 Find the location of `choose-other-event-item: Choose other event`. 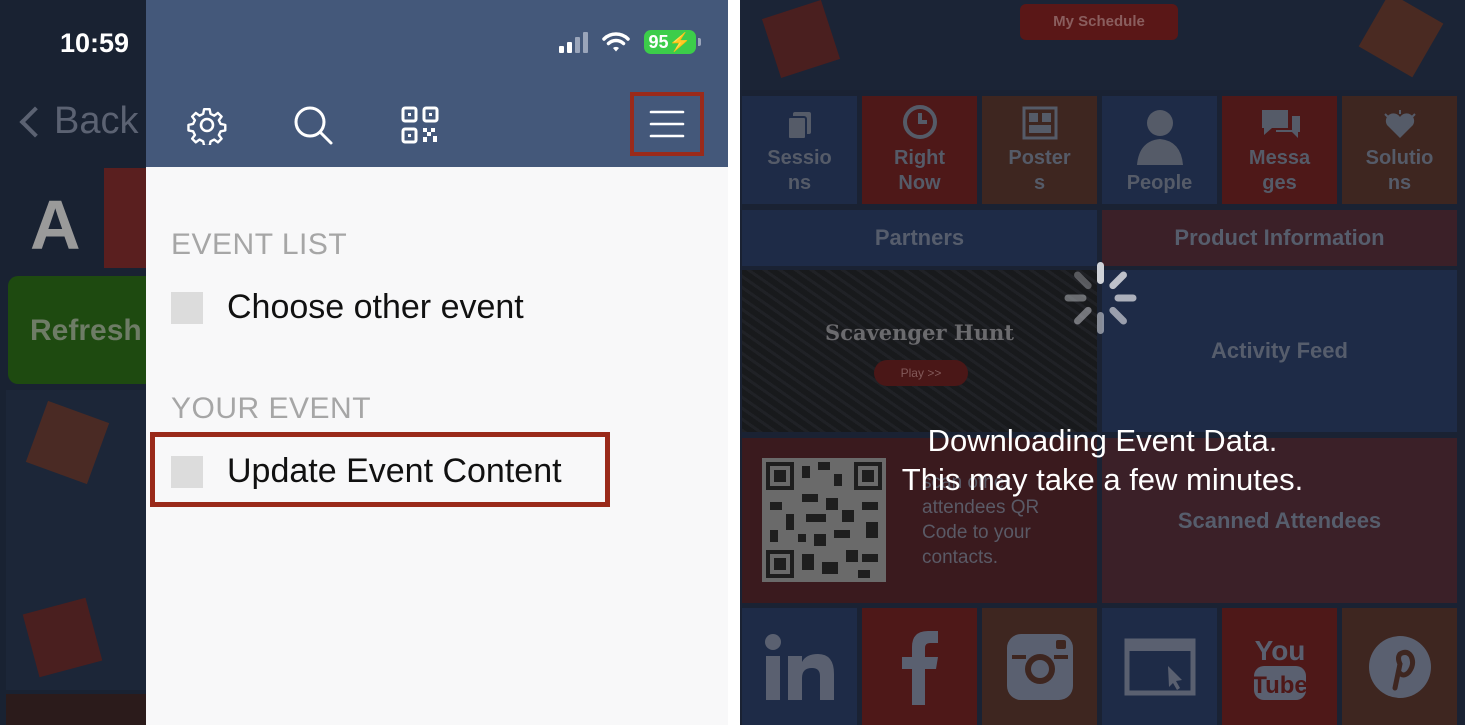

choose-other-event-item: Choose other event is located at coordinates (347, 307).